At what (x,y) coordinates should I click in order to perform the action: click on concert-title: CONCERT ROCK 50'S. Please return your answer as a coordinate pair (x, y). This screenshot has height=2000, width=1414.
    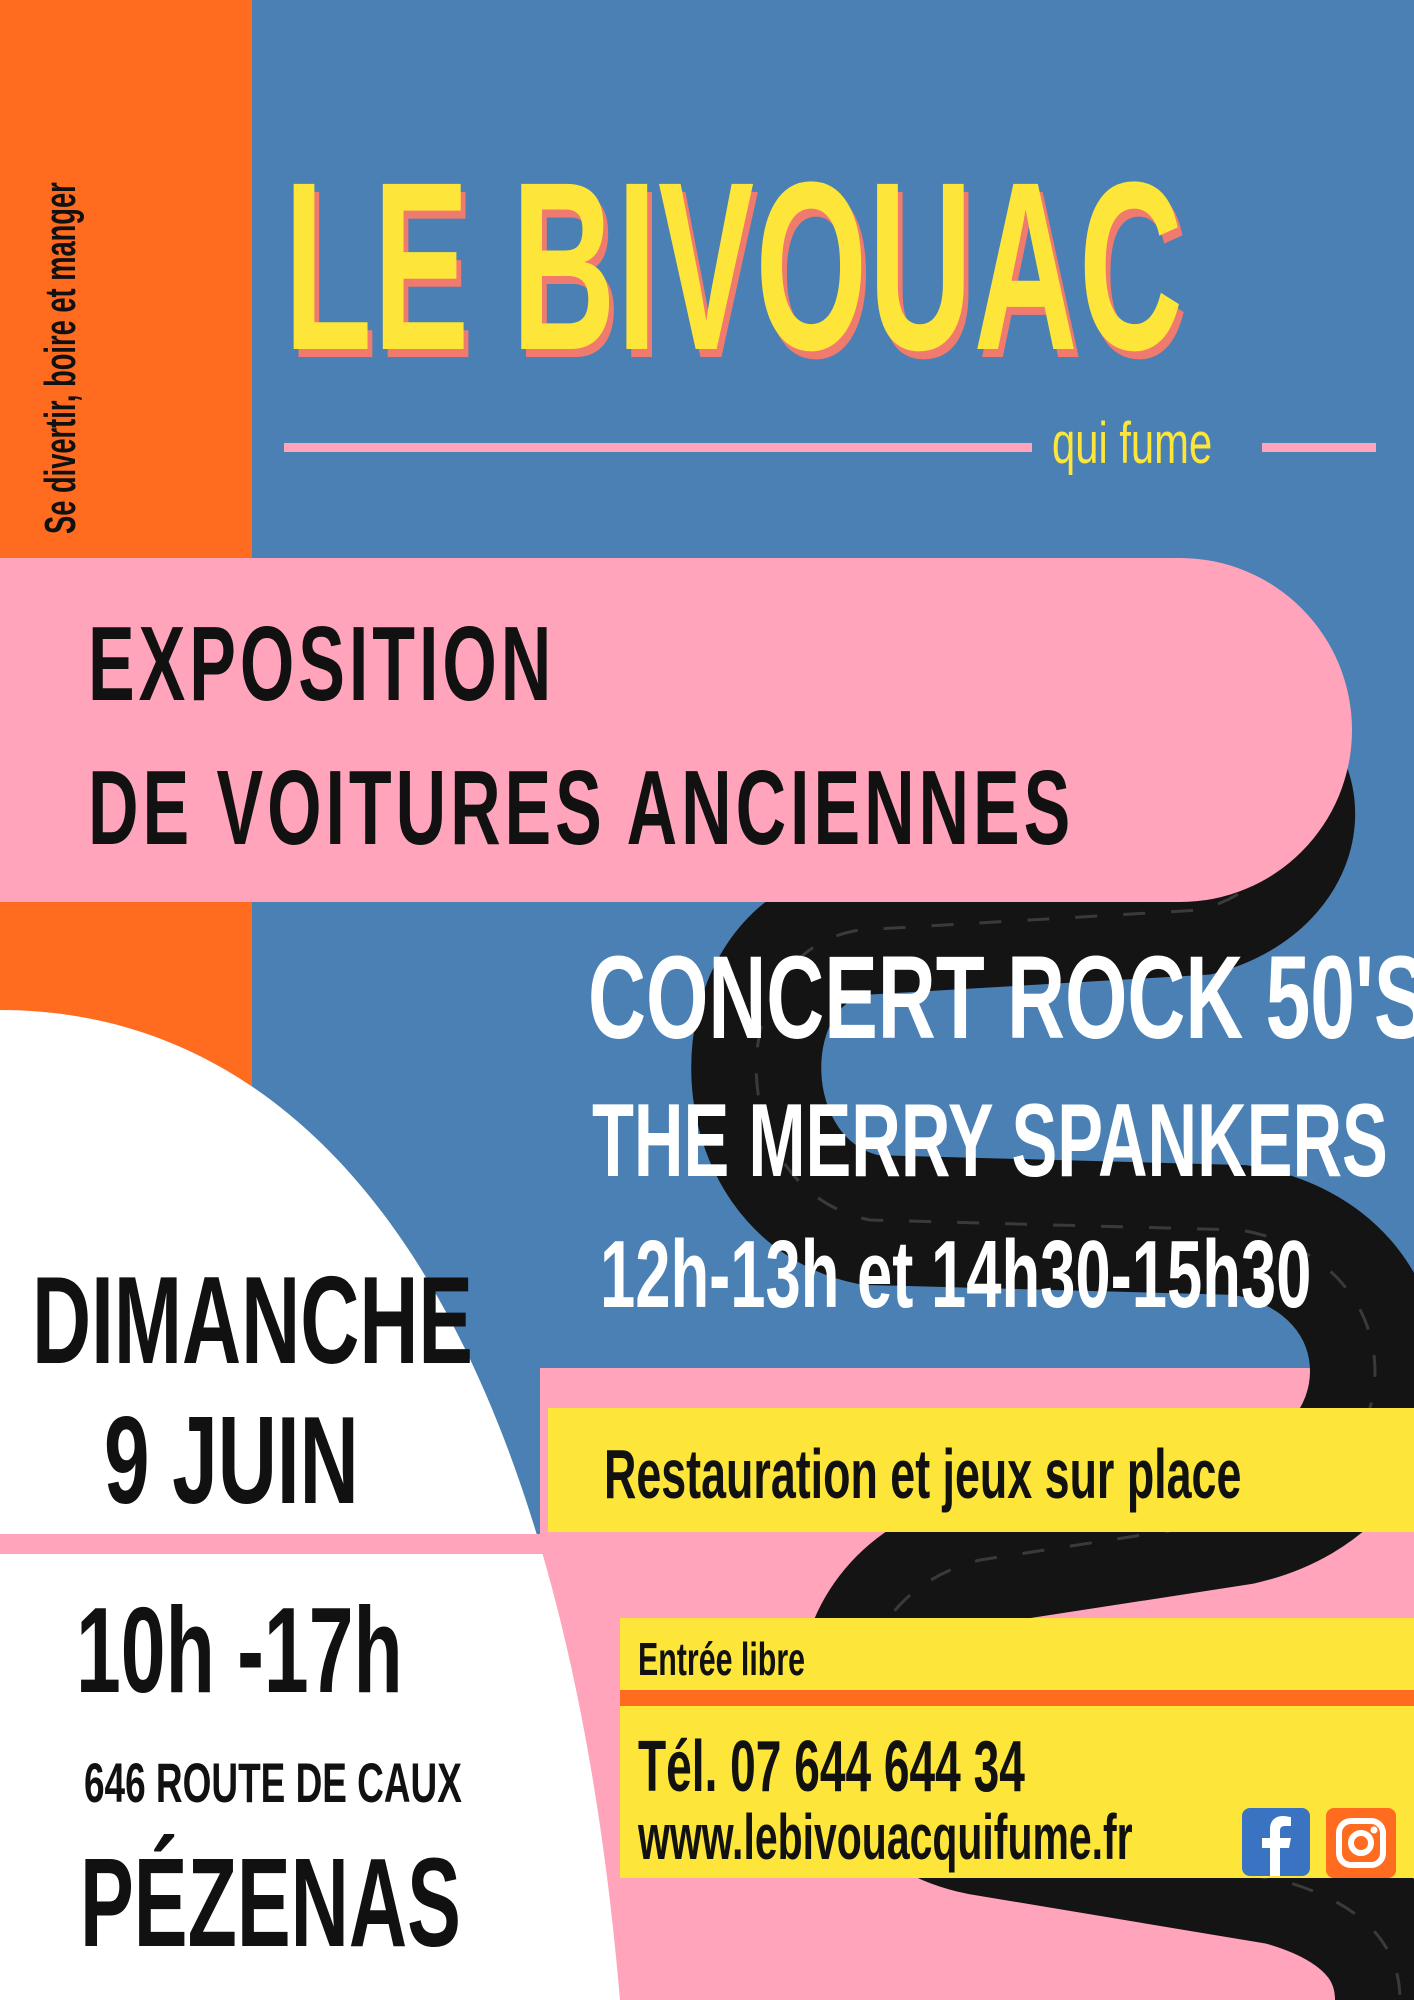
    Looking at the image, I should click on (1001, 998).